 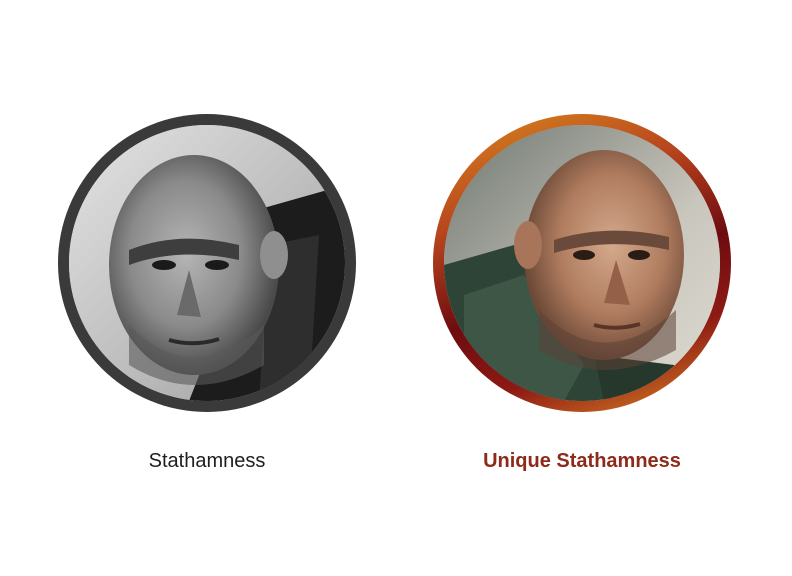 What do you see at coordinates (582, 461) in the screenshot?
I see `caption-unique-stathamness: Unique Stathamness` at bounding box center [582, 461].